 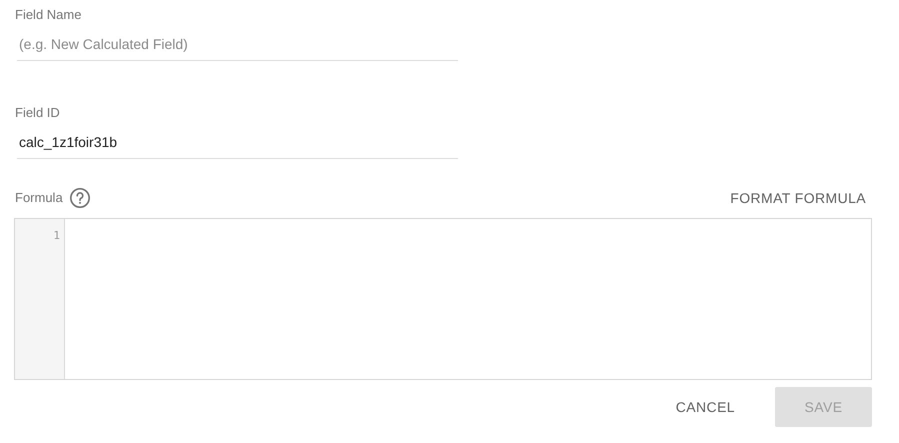 I want to click on cancel-button: CANCEL, so click(x=705, y=407).